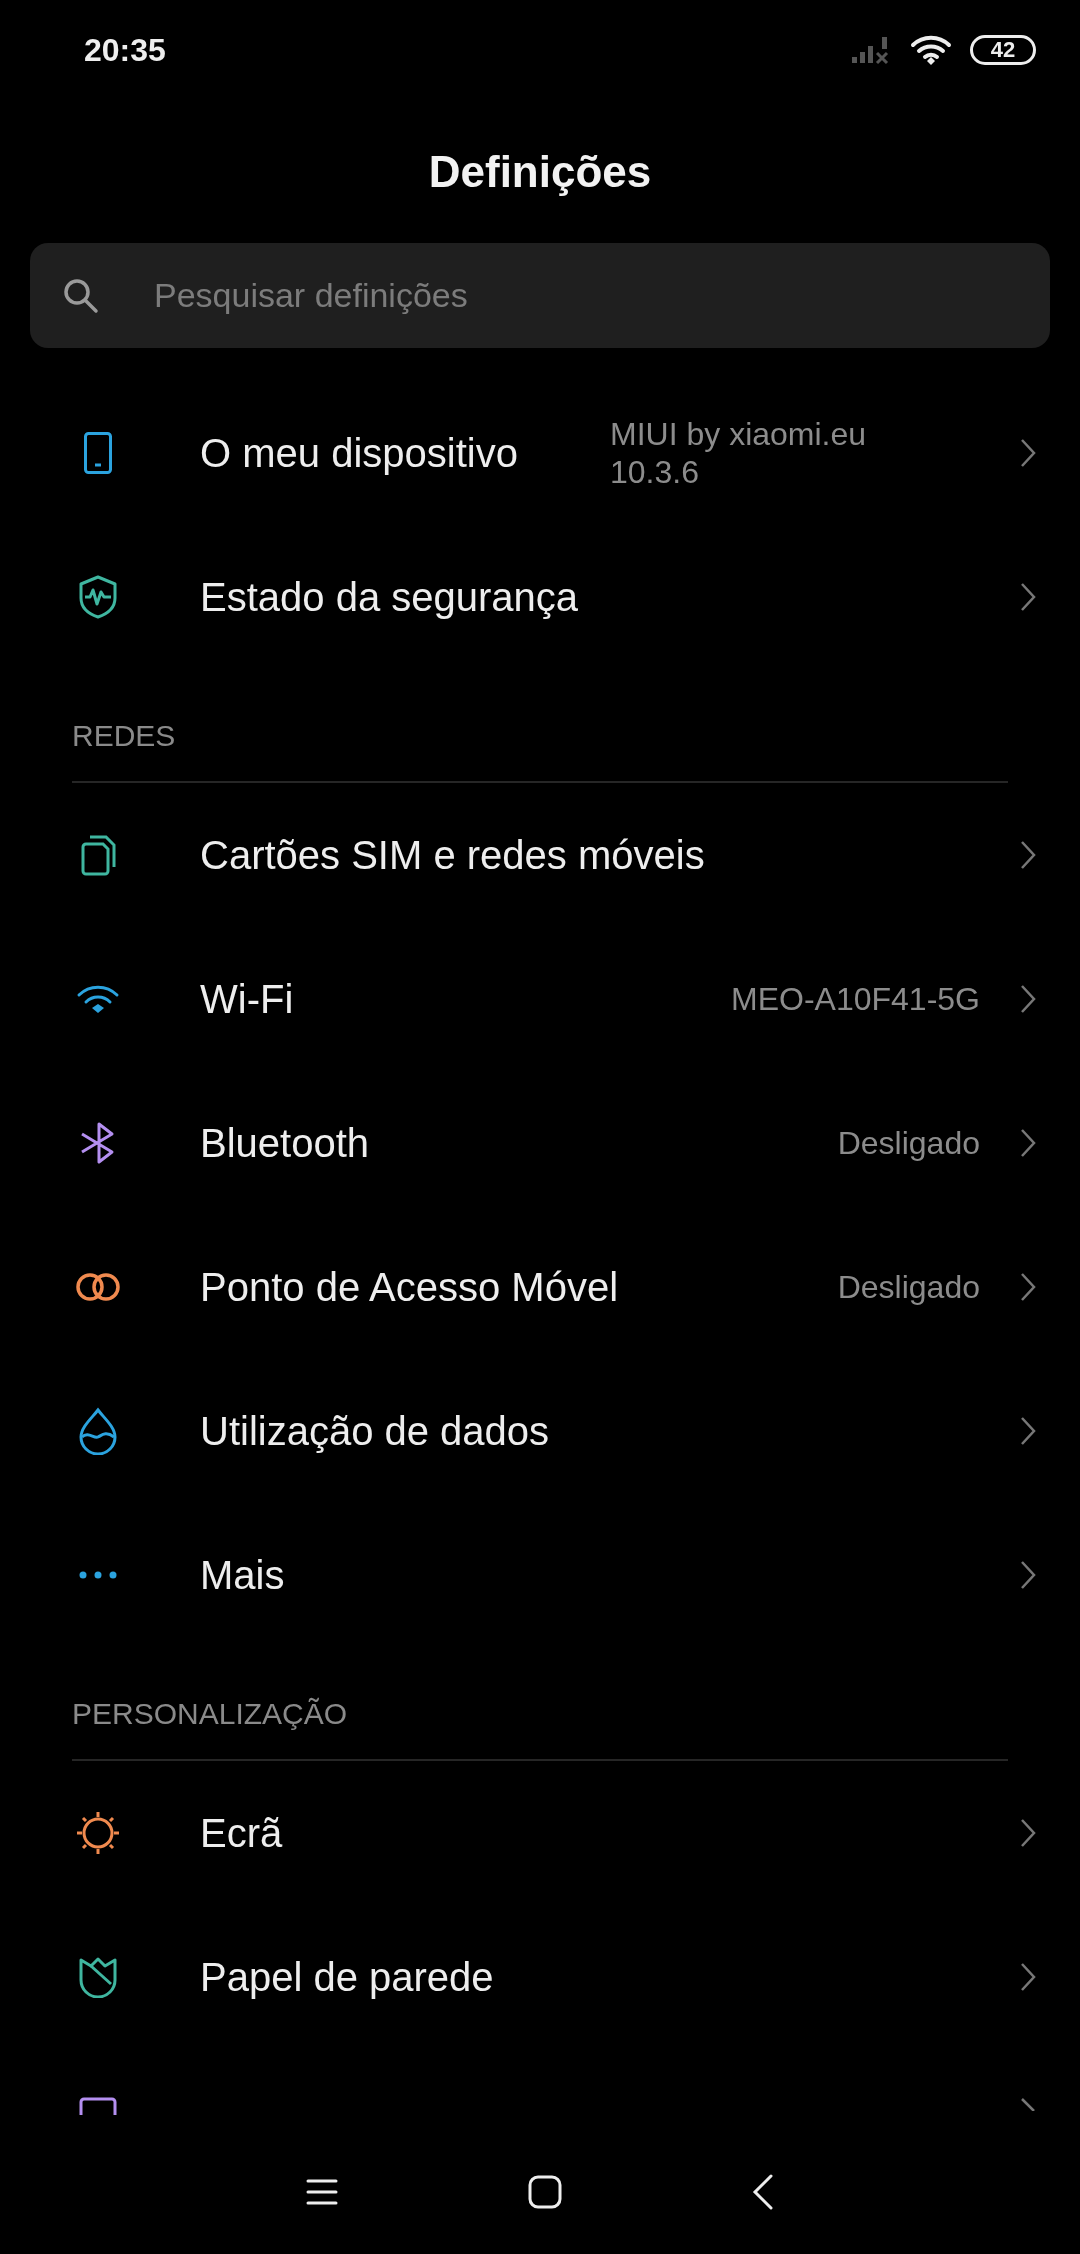  What do you see at coordinates (540, 295) in the screenshot?
I see `search-field: Pesquisar definições` at bounding box center [540, 295].